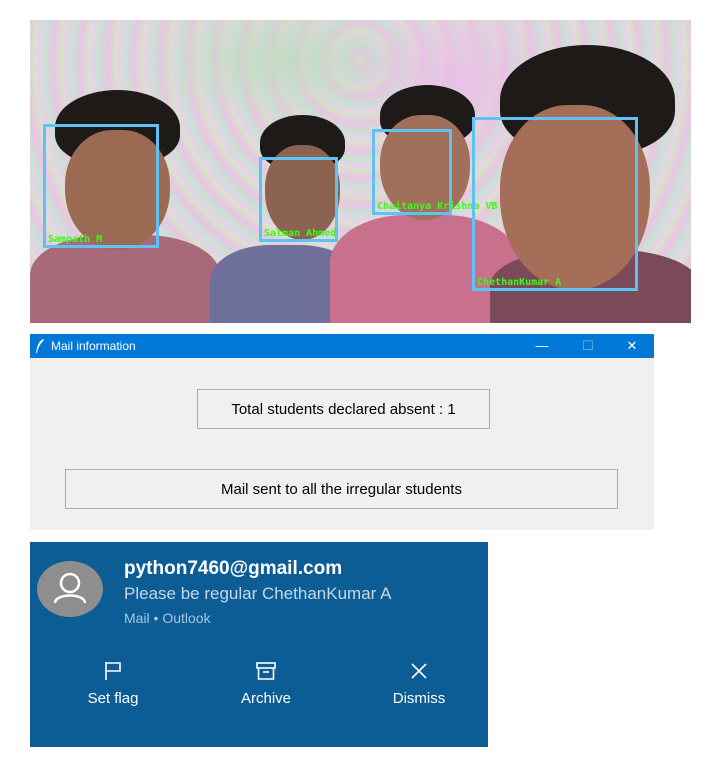  What do you see at coordinates (632, 346) in the screenshot?
I see `close-button: ✕` at bounding box center [632, 346].